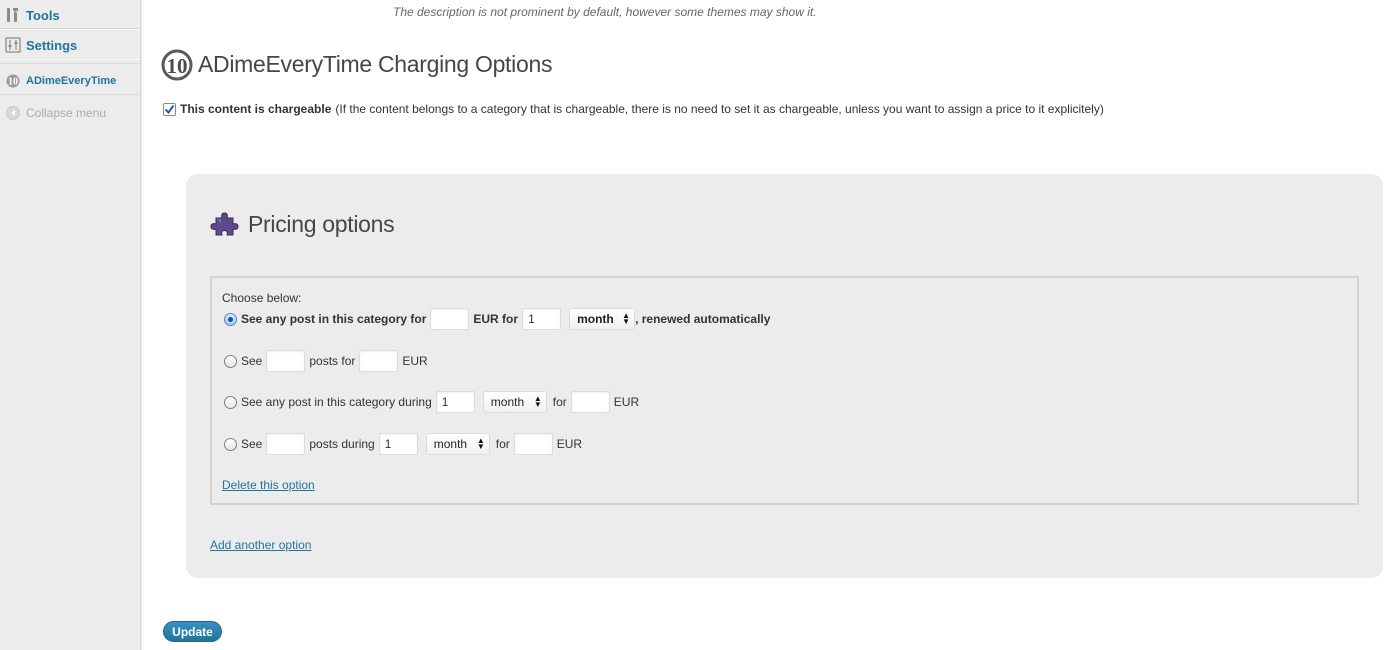 This screenshot has width=1399, height=650. I want to click on collapse-icon-wrapper, so click(13, 113).